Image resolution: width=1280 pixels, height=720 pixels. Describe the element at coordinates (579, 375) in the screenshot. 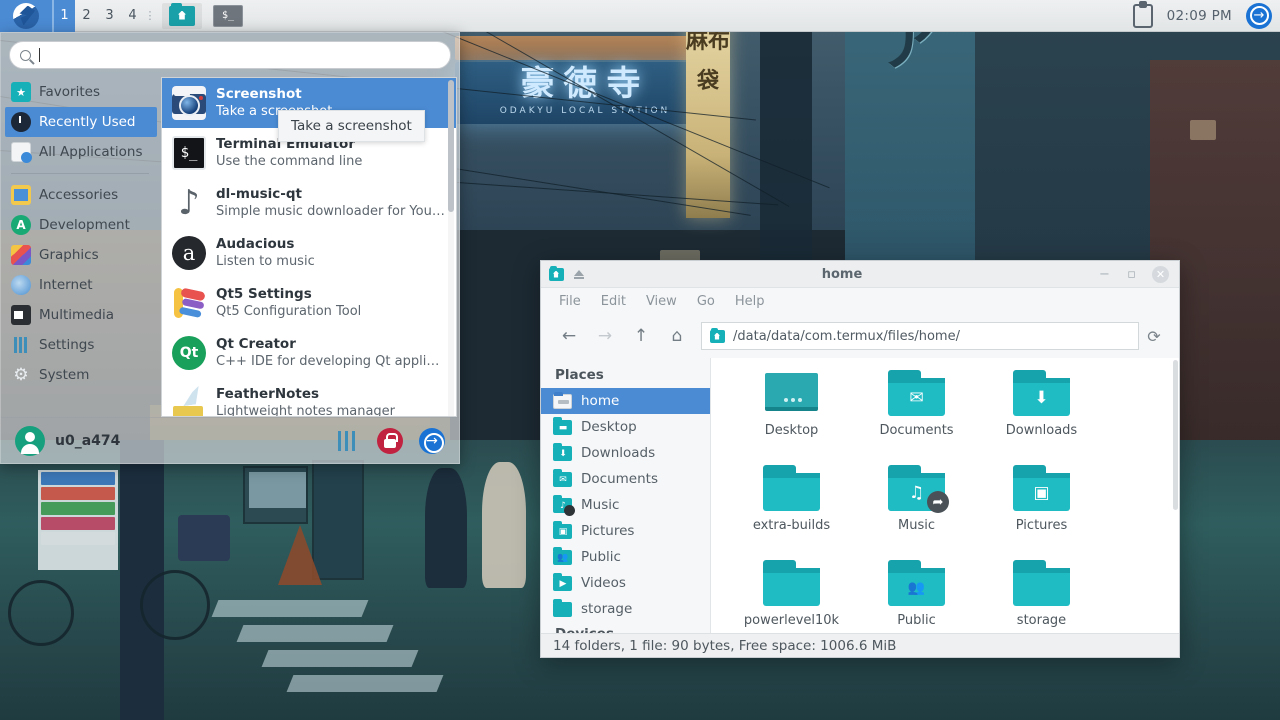

I see `places-header: Places` at that location.